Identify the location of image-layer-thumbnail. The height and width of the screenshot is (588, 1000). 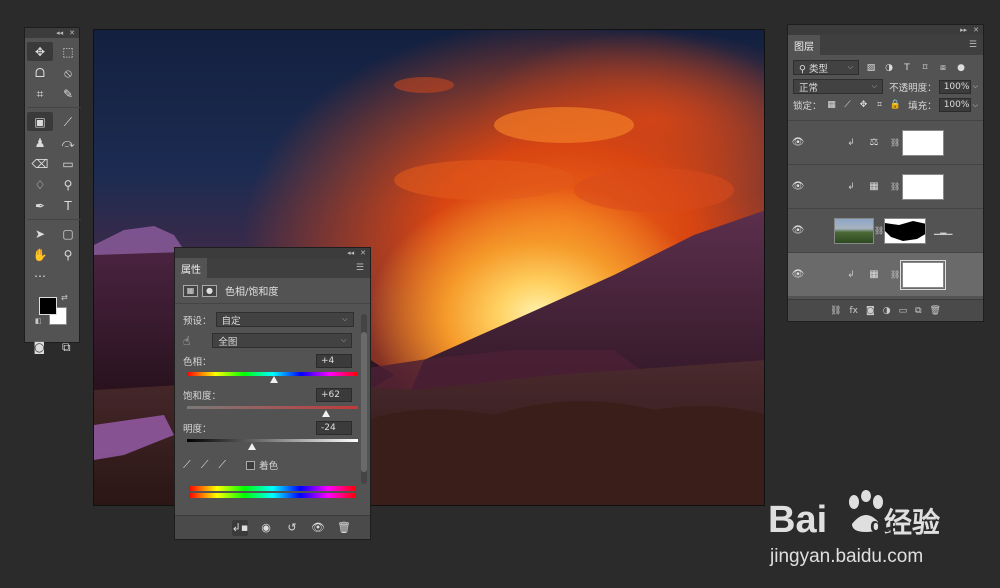
(854, 230).